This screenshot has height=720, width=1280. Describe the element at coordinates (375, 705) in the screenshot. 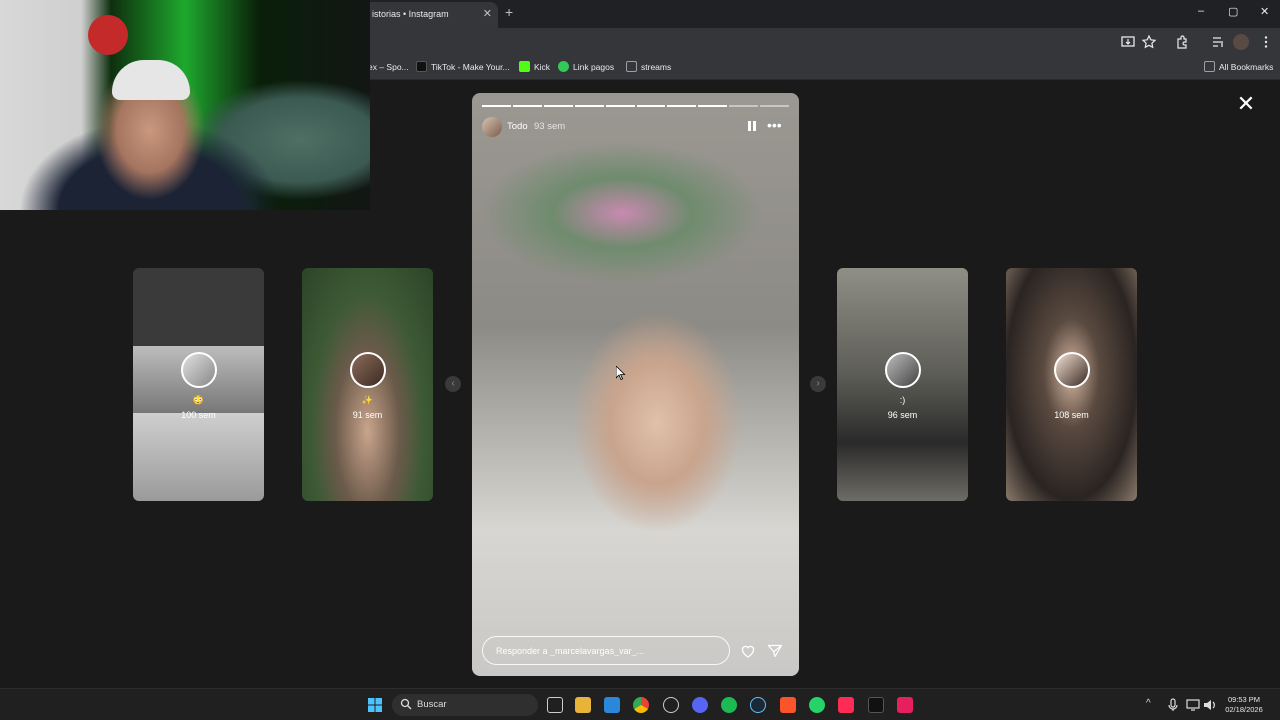

I see `windows-start-icon` at that location.